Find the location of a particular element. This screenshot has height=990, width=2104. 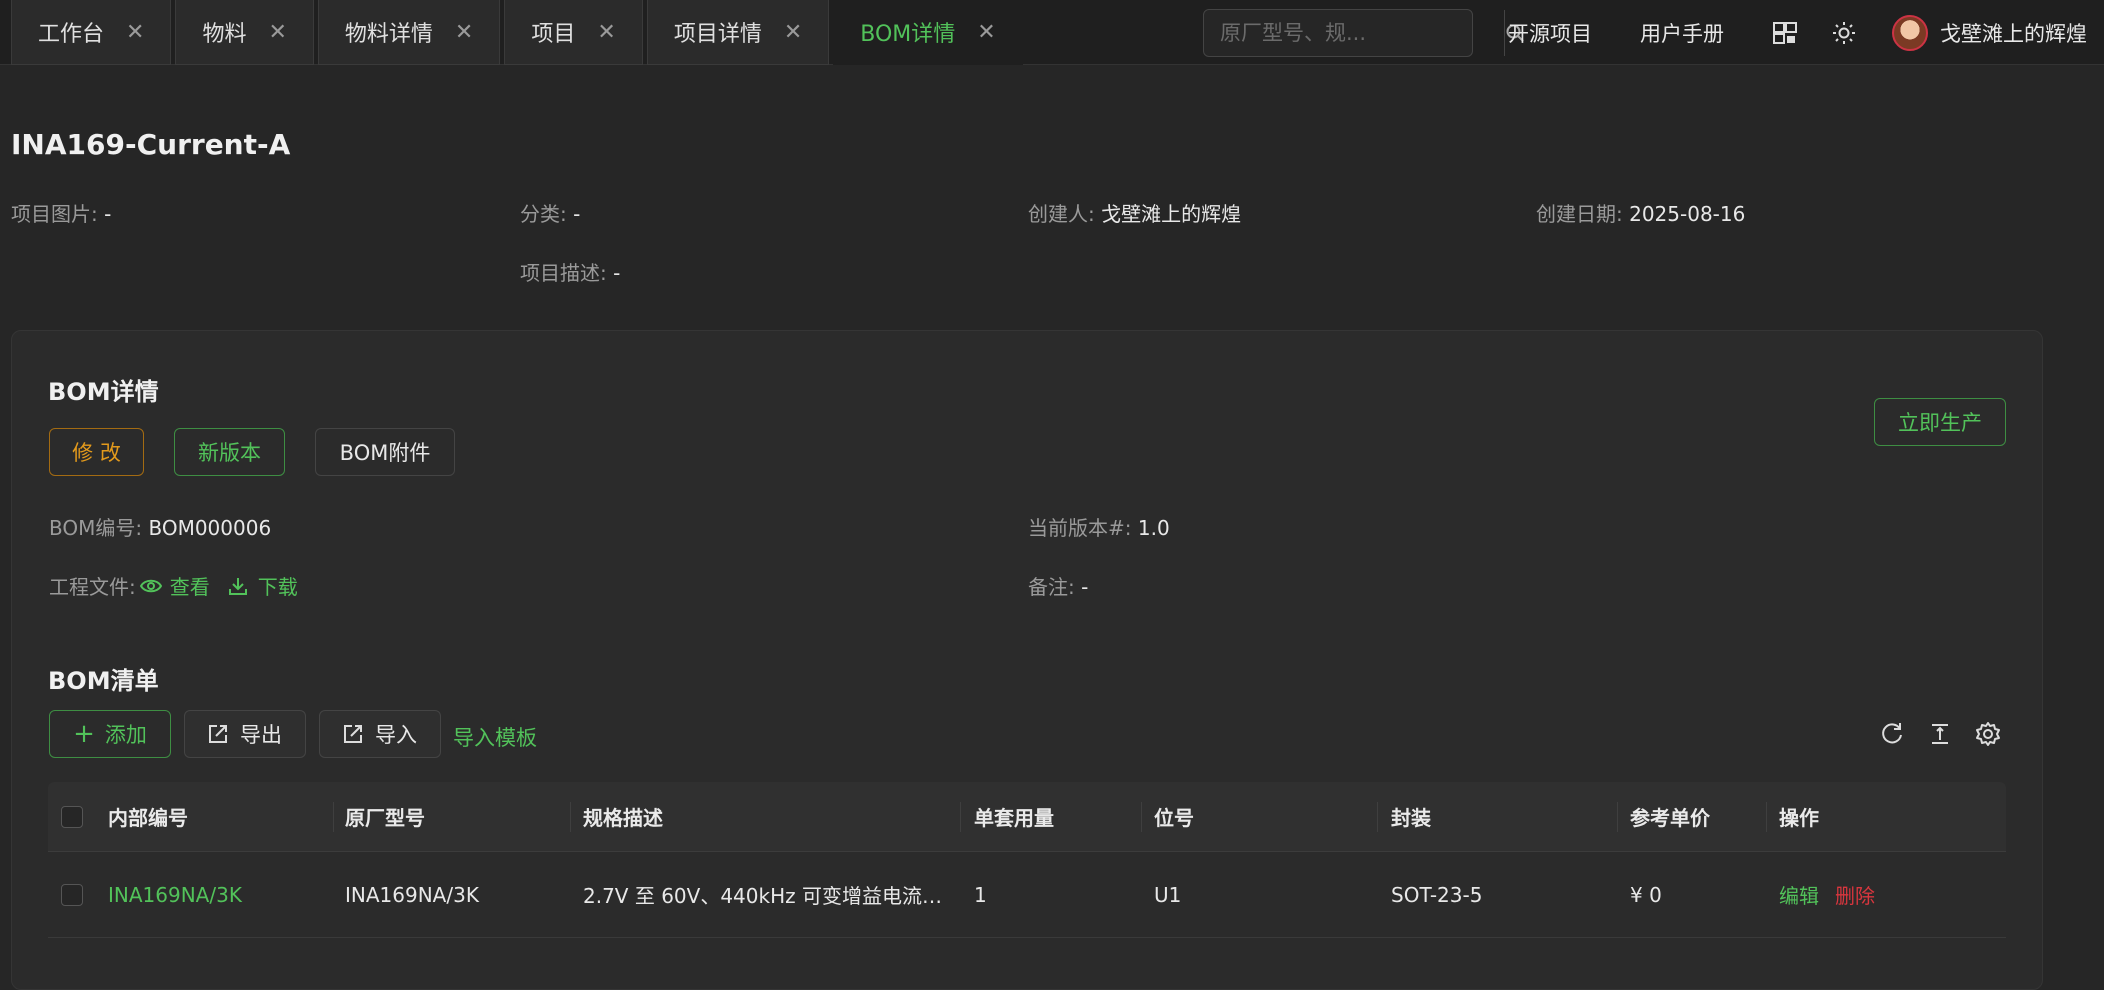

add-button: + 添加 is located at coordinates (110, 734).